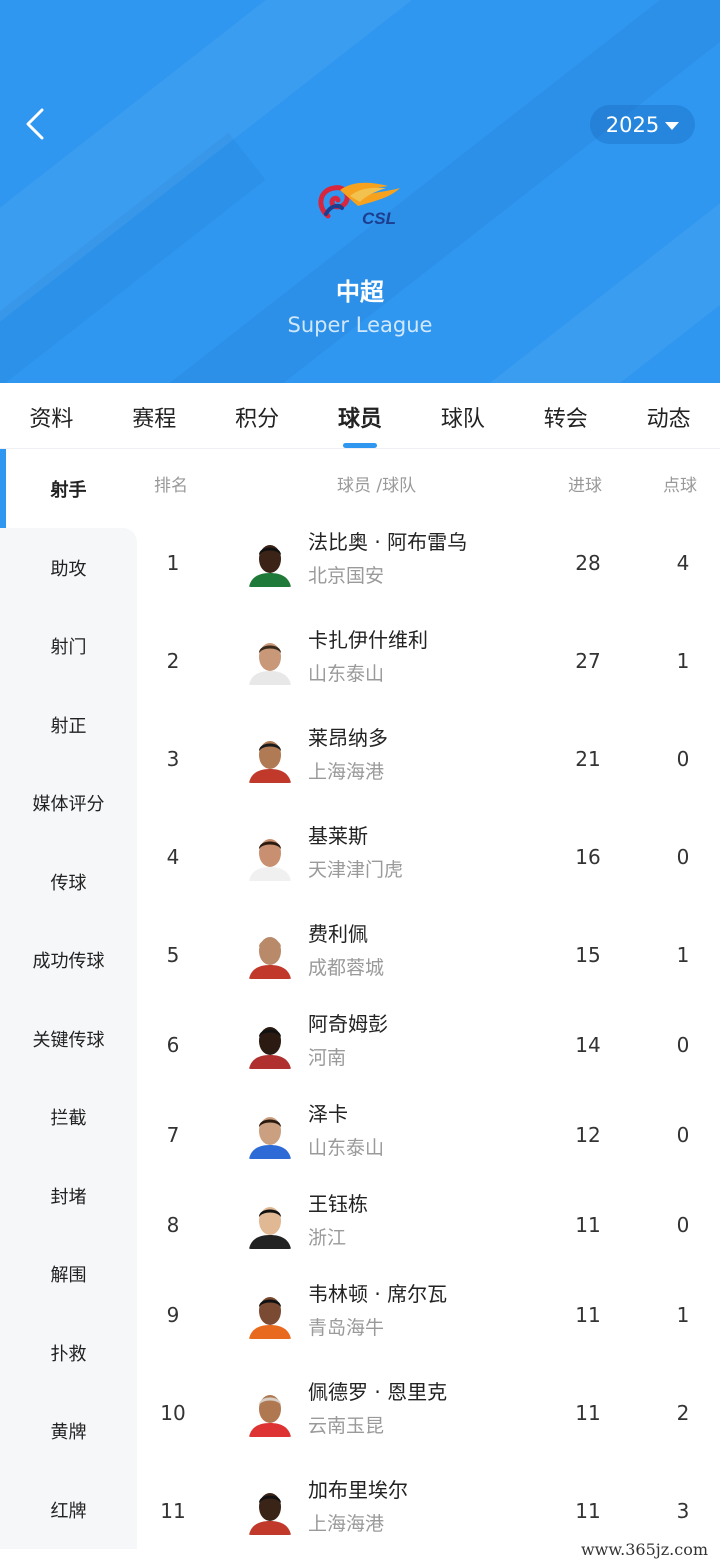 The width and height of the screenshot is (720, 1564). What do you see at coordinates (683, 563) in the screenshot?
I see `penalties-value: 4` at bounding box center [683, 563].